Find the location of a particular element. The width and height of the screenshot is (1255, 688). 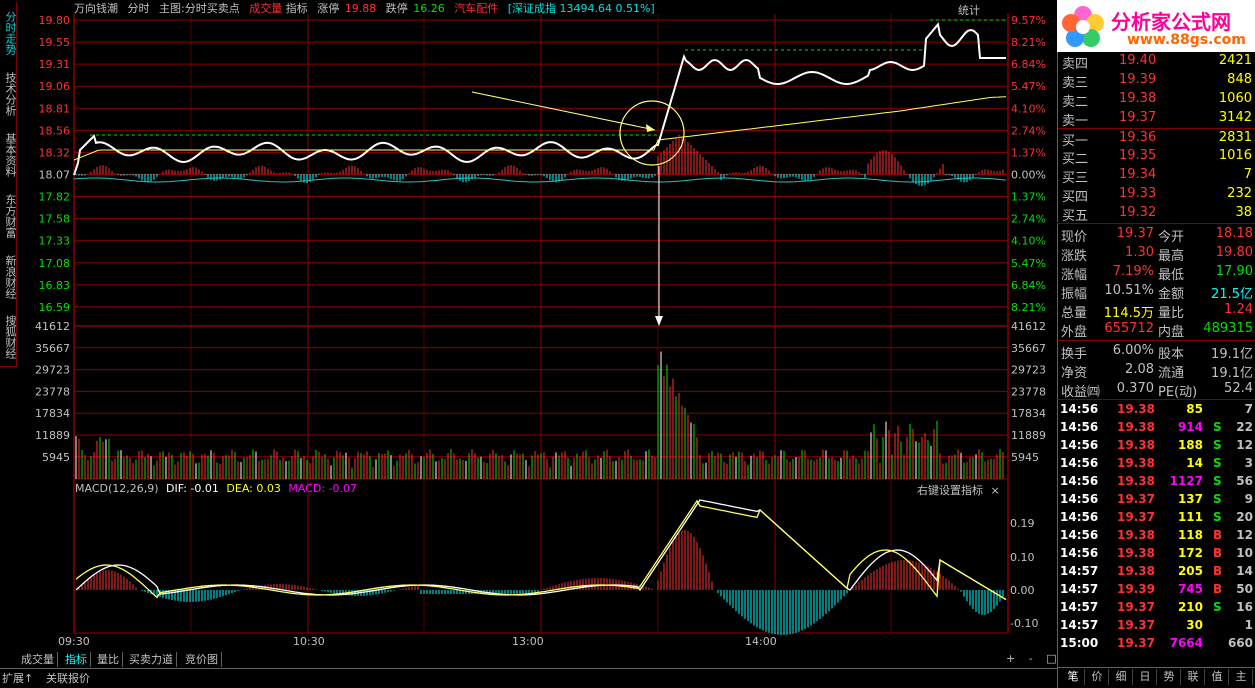

fund-label: 流通 is located at coordinates (1171, 373).